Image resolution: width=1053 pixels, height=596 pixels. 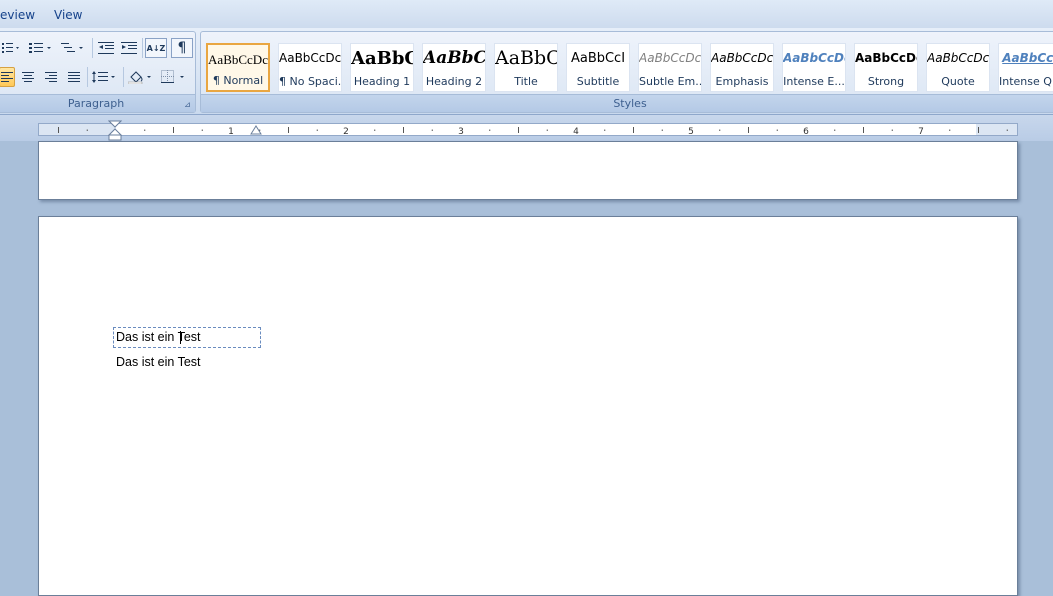 What do you see at coordinates (187, 104) in the screenshot?
I see `paragraph-dialog-launcher-icon: ⊿` at bounding box center [187, 104].